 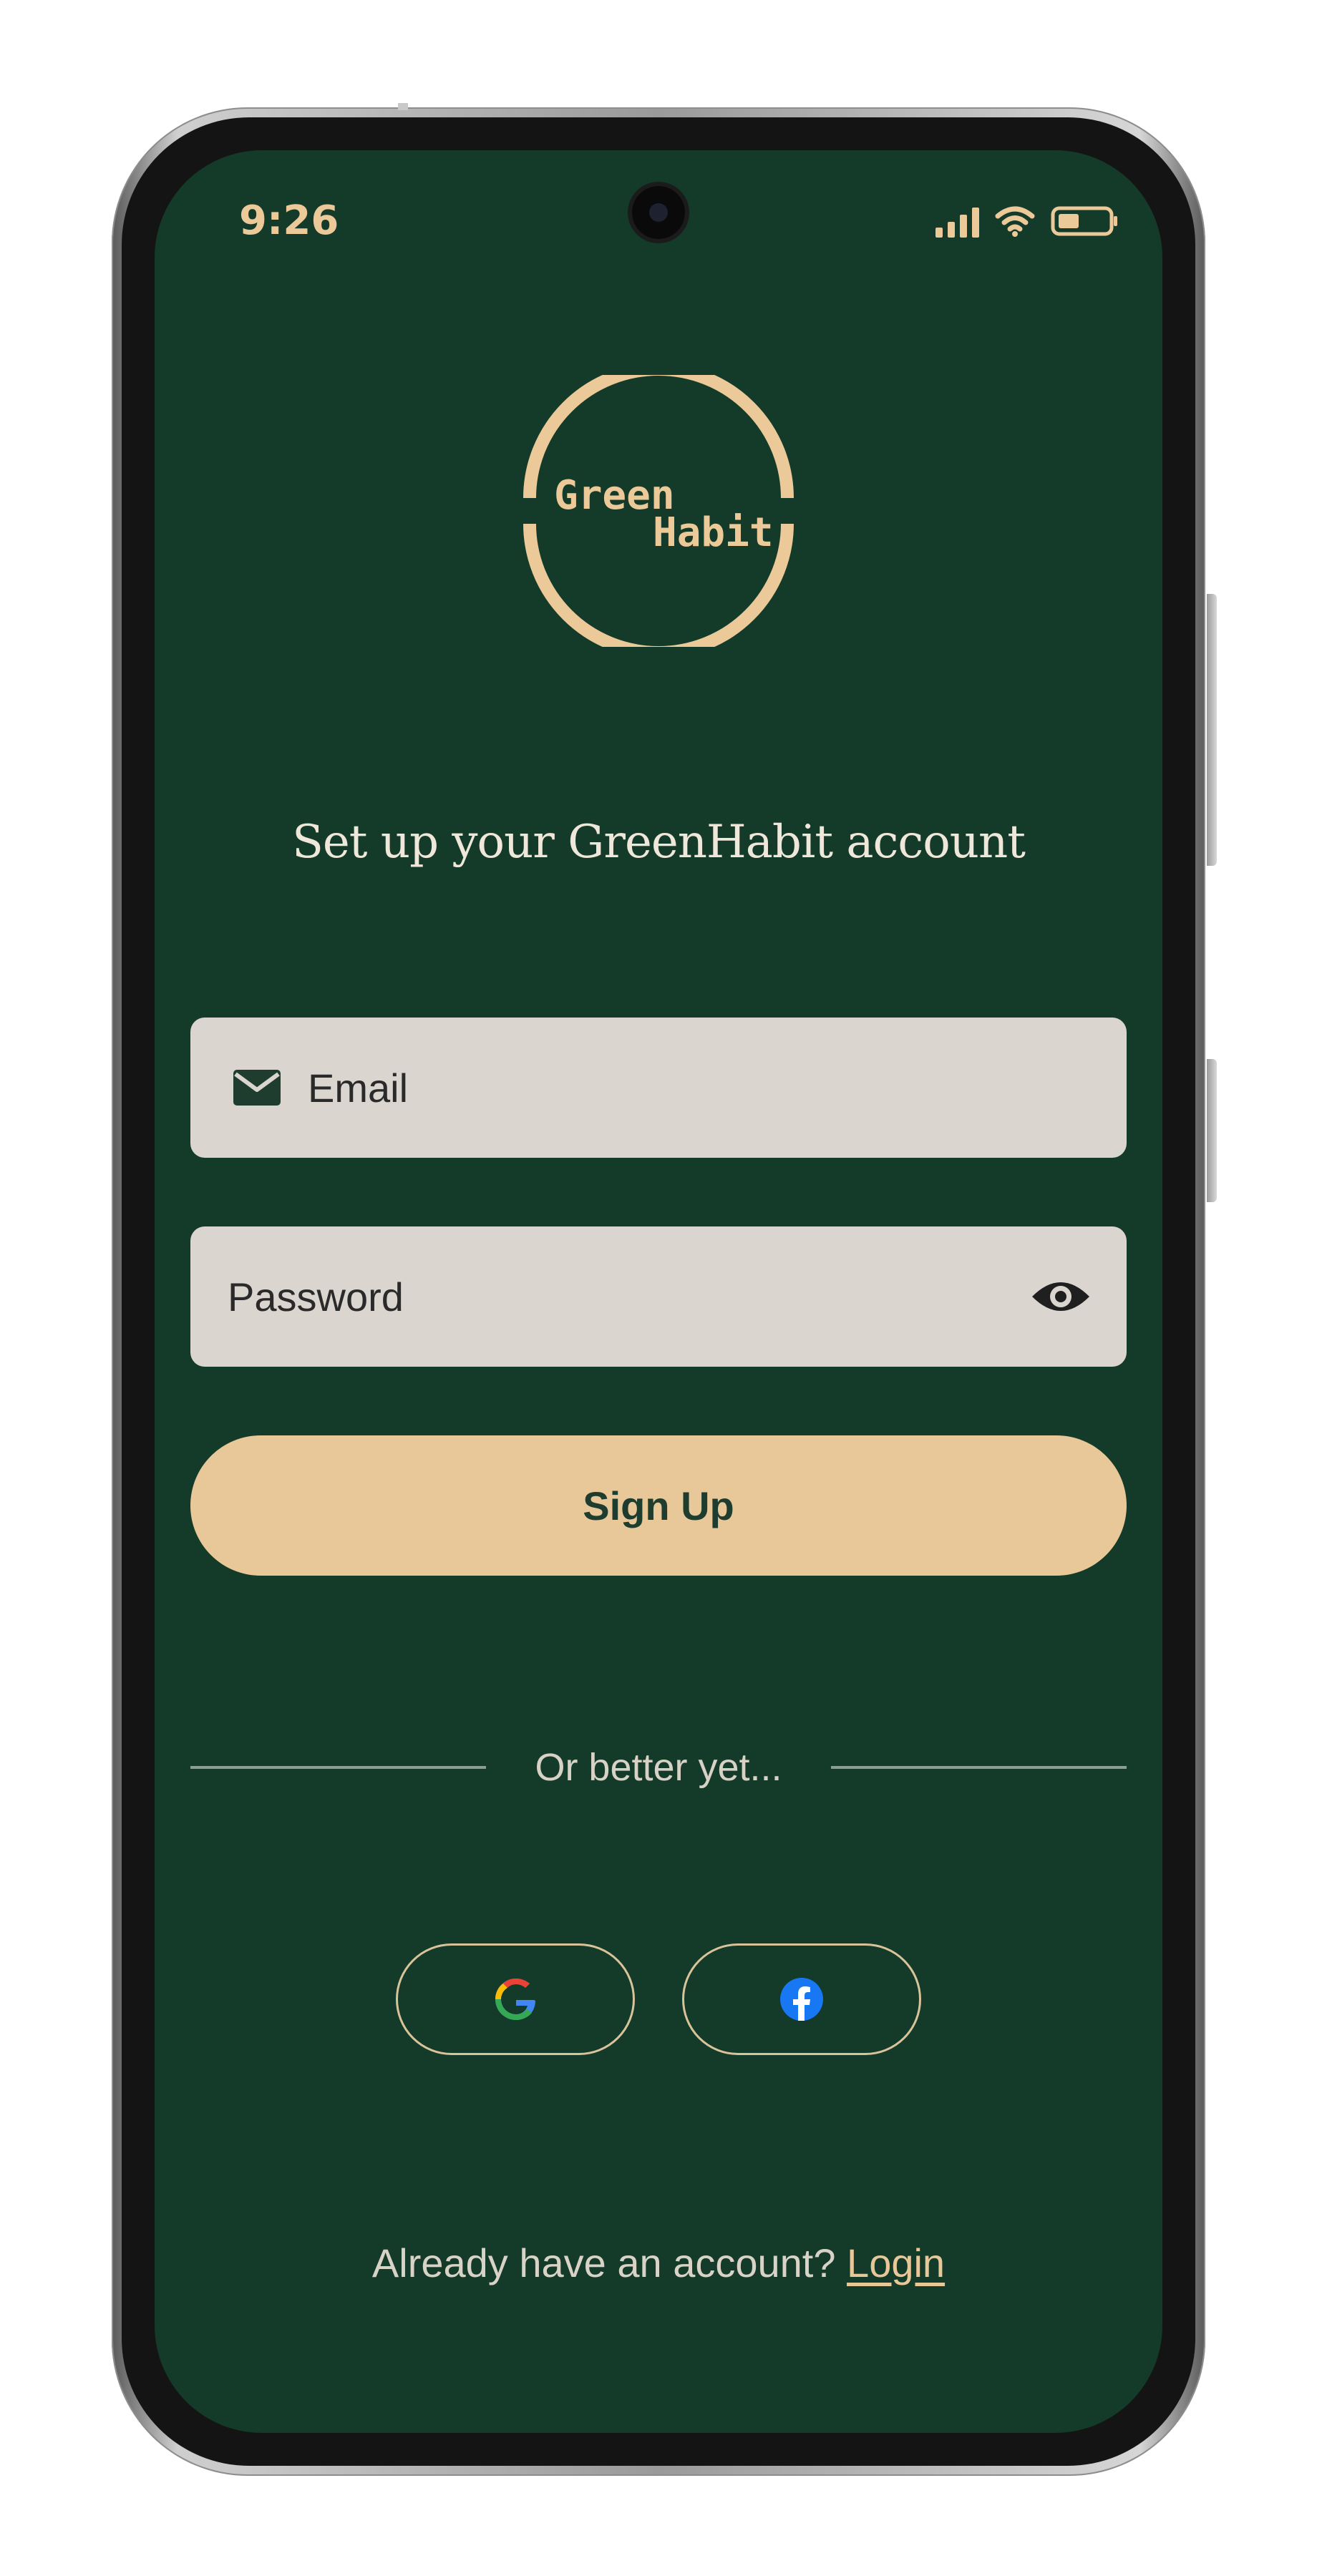 I want to click on social-login-row, so click(x=658, y=1999).